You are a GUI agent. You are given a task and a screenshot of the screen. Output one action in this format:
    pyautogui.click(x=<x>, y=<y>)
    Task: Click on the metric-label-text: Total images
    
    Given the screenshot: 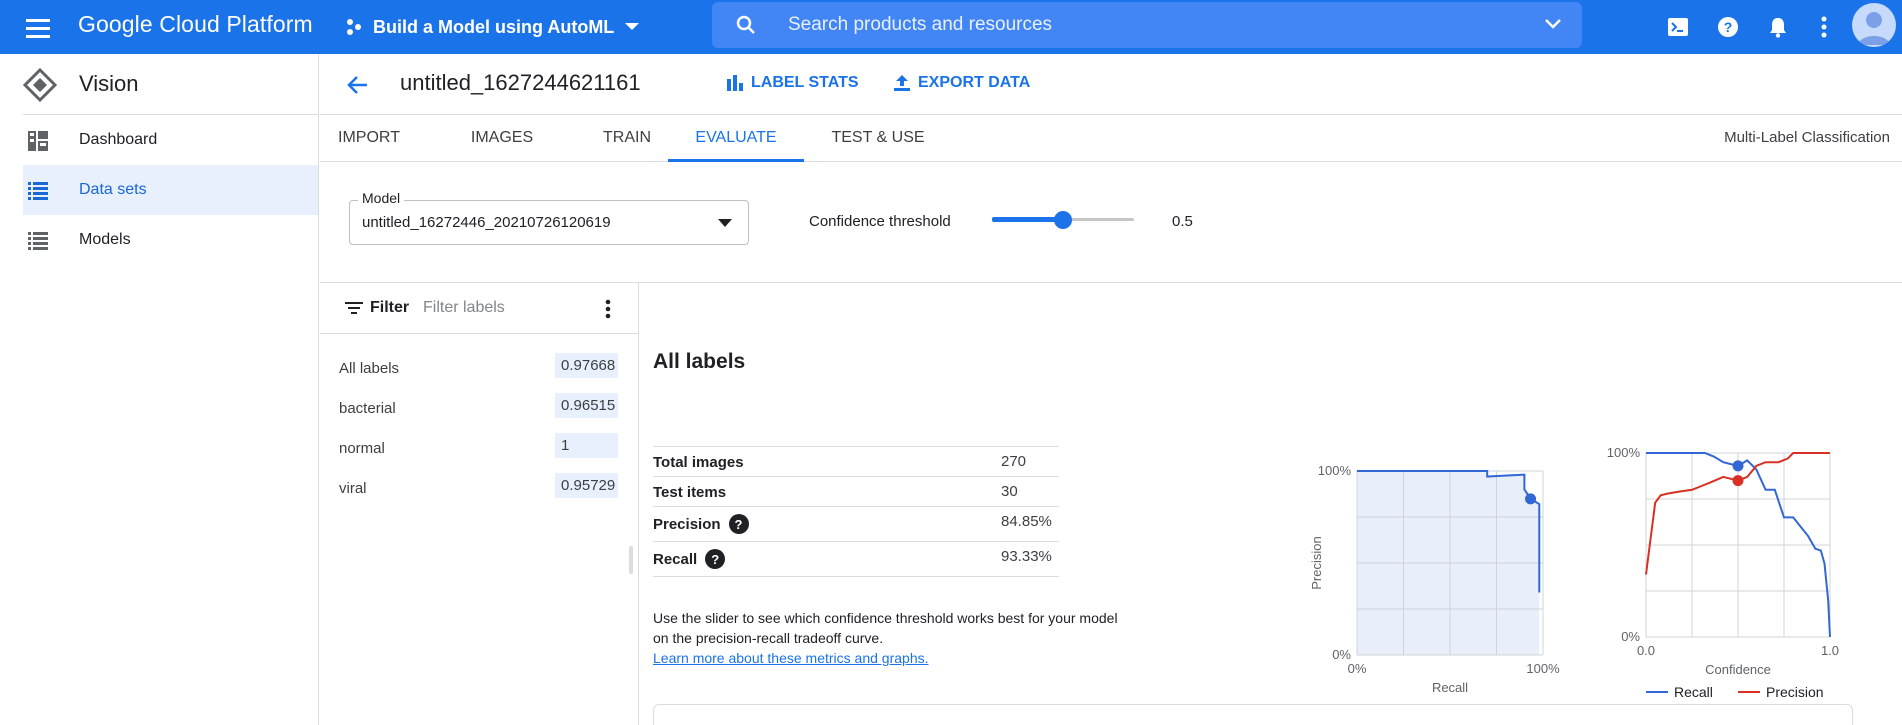 What is the action you would take?
    pyautogui.click(x=698, y=462)
    